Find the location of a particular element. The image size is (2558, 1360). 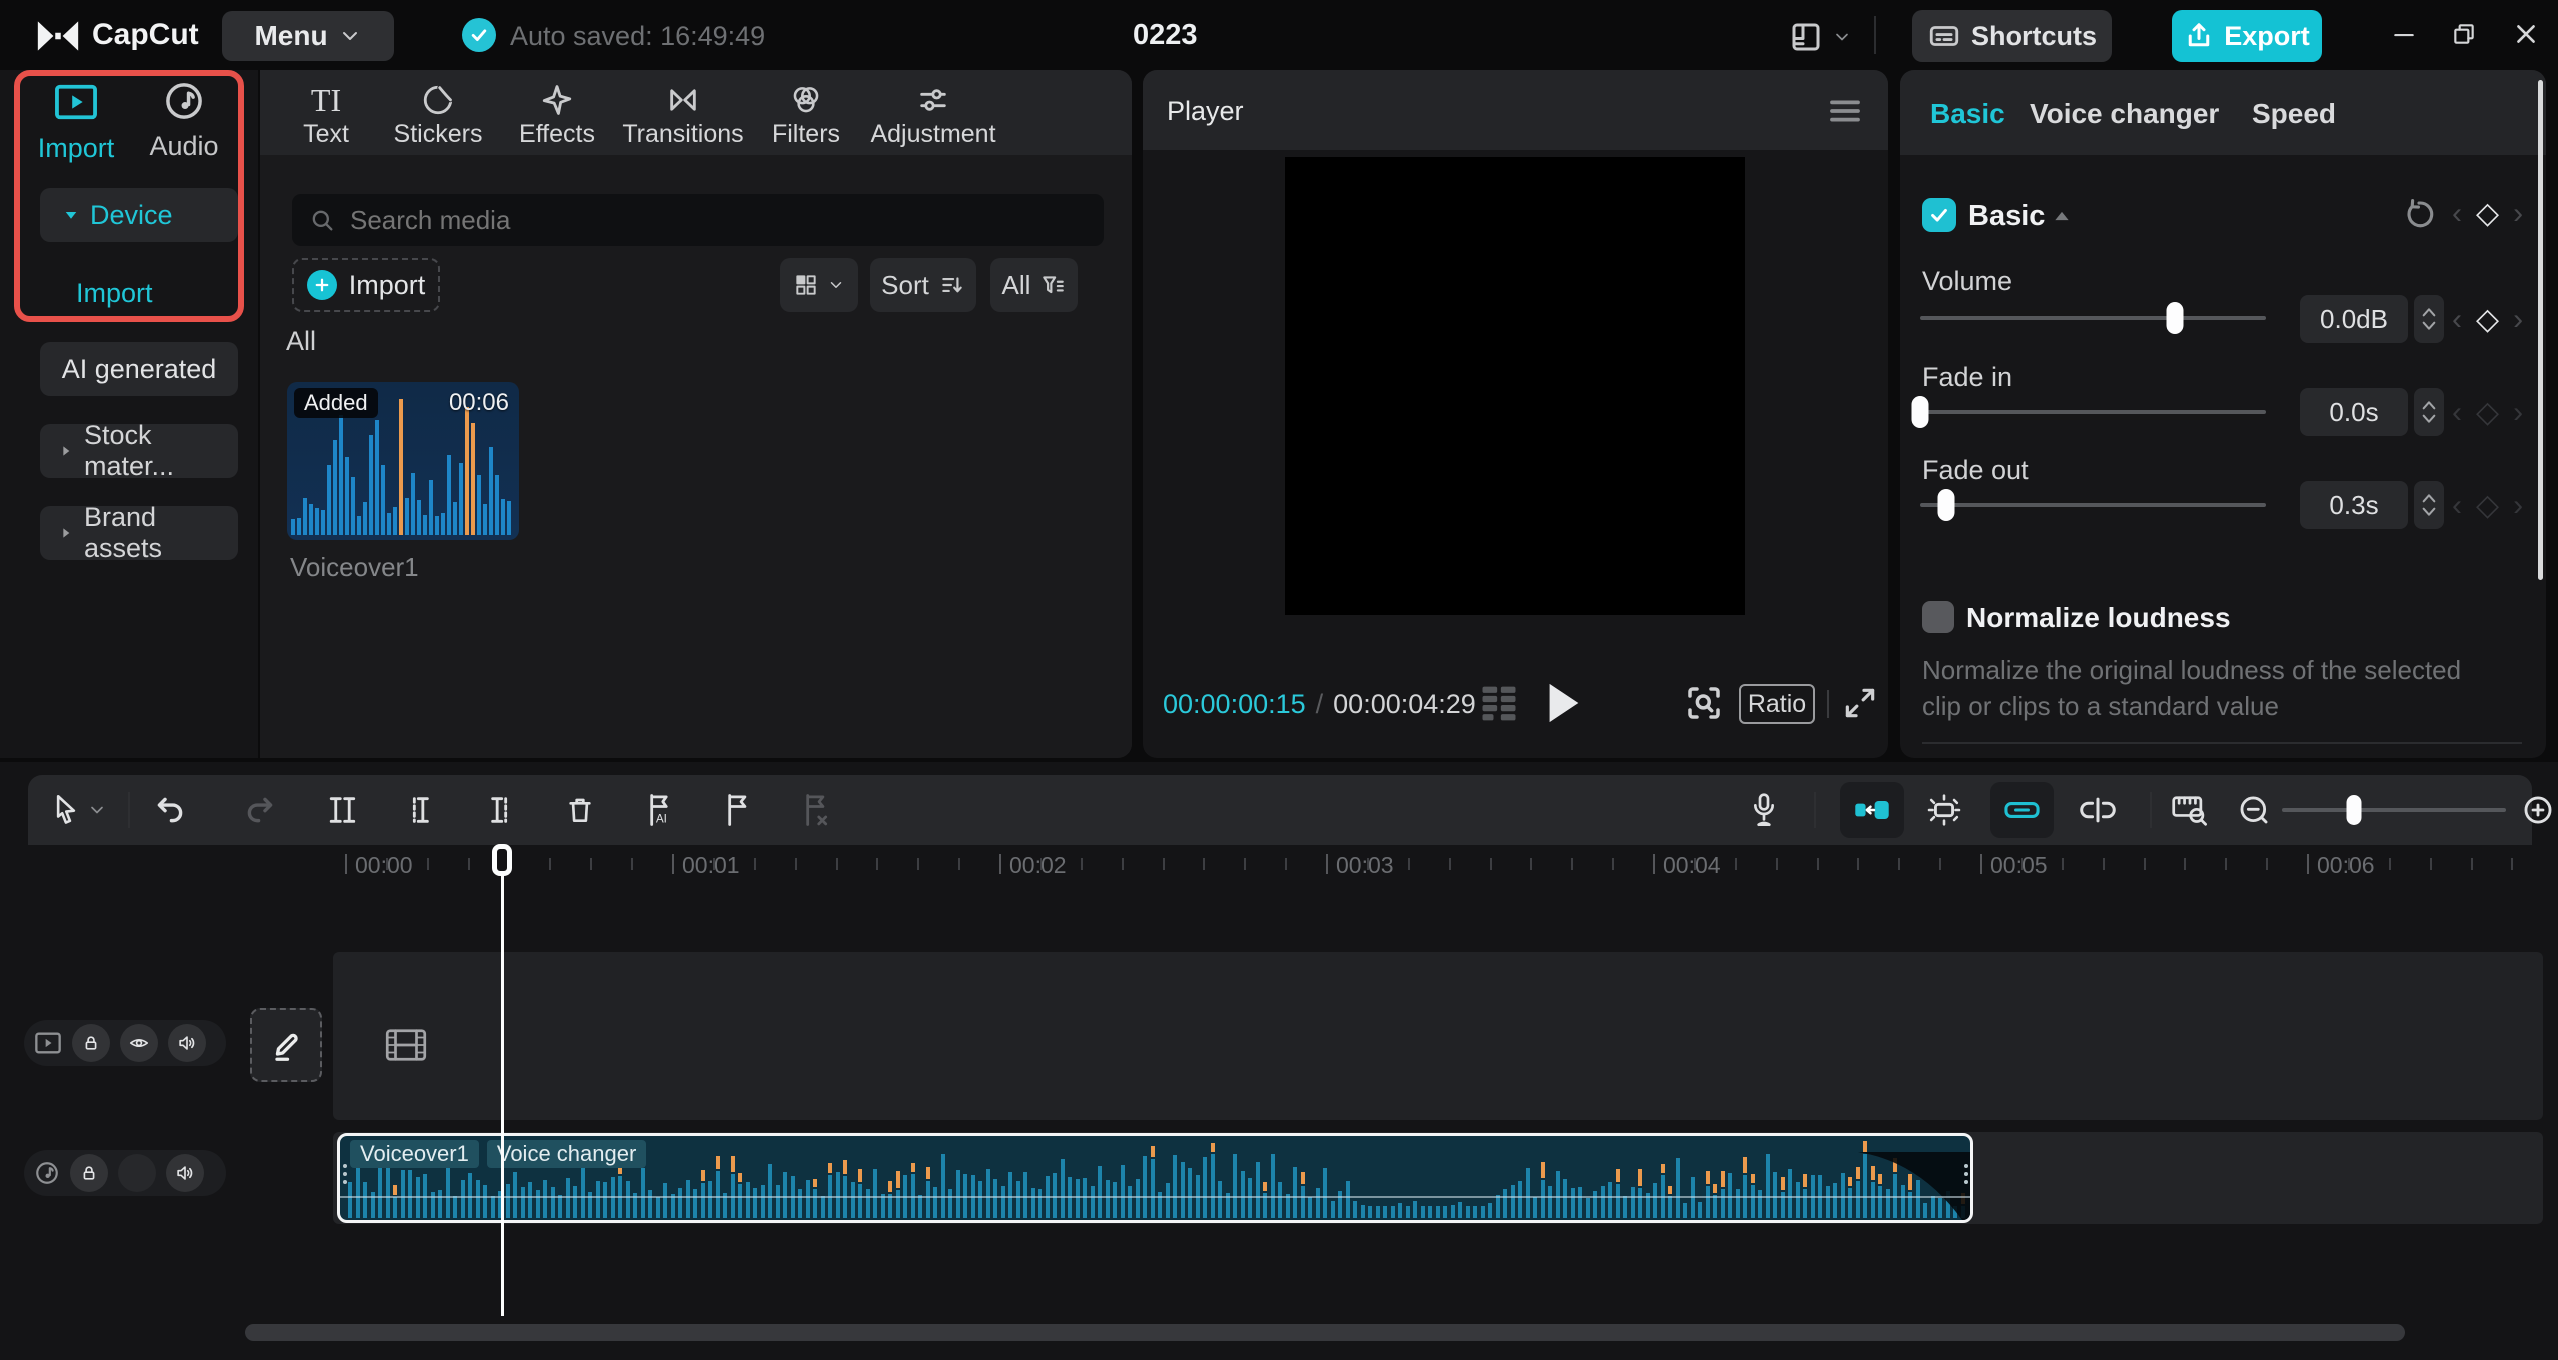

zoom-out-button is located at coordinates (2254, 810).